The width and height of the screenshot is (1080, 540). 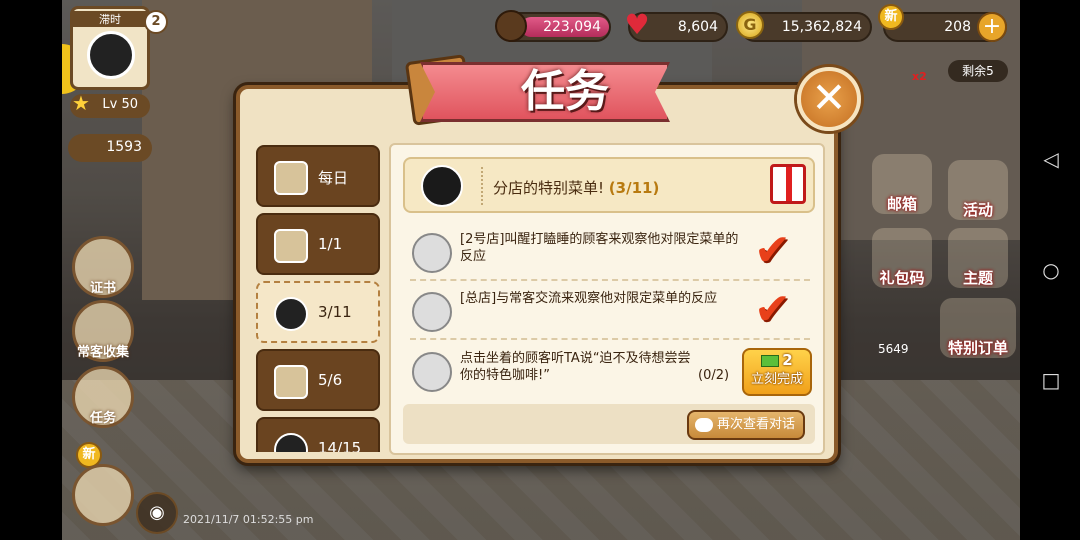 I want to click on heart-value: 8,604, so click(x=697, y=27).